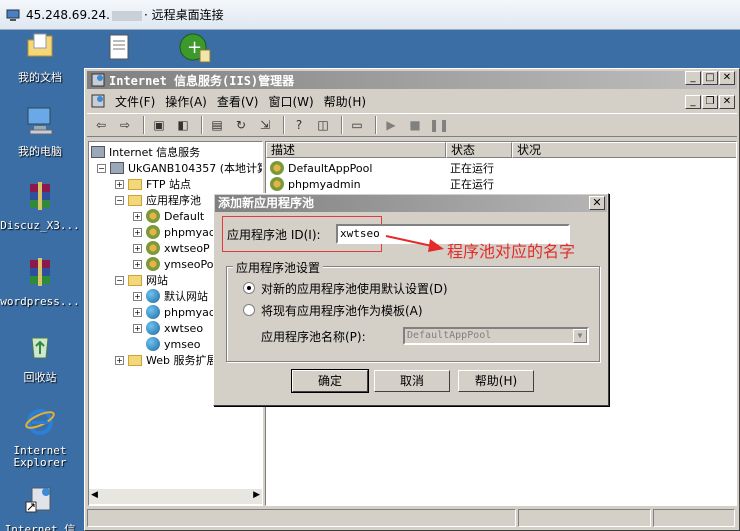  I want to click on column-header-status: 状态, so click(479, 150).